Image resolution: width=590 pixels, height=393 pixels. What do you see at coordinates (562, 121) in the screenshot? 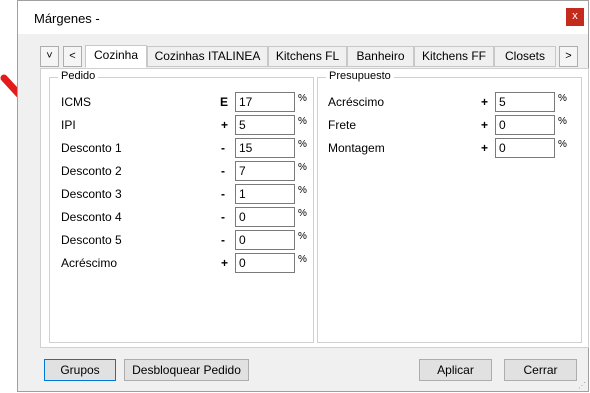
I see `frete-unit: %` at bounding box center [562, 121].